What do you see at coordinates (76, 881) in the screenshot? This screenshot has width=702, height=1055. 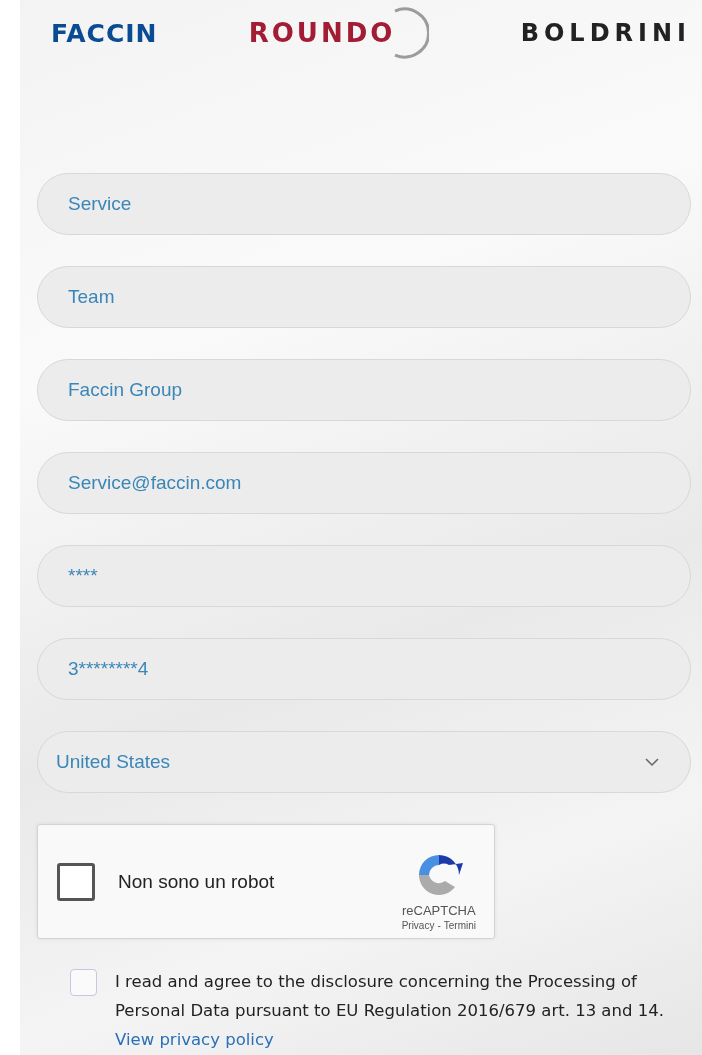 I see `captcha-checkbox` at bounding box center [76, 881].